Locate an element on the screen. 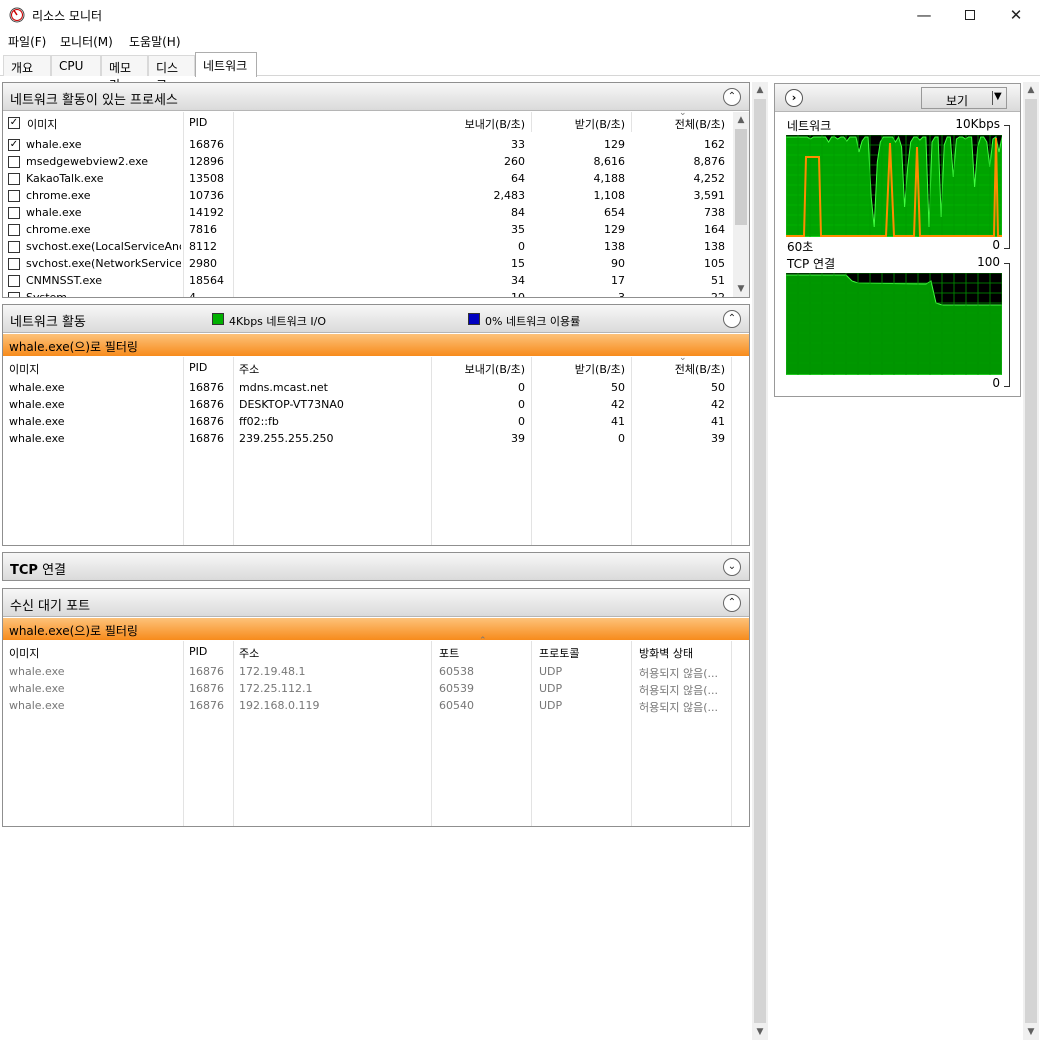  cell-pid: 18564 is located at coordinates (206, 280).